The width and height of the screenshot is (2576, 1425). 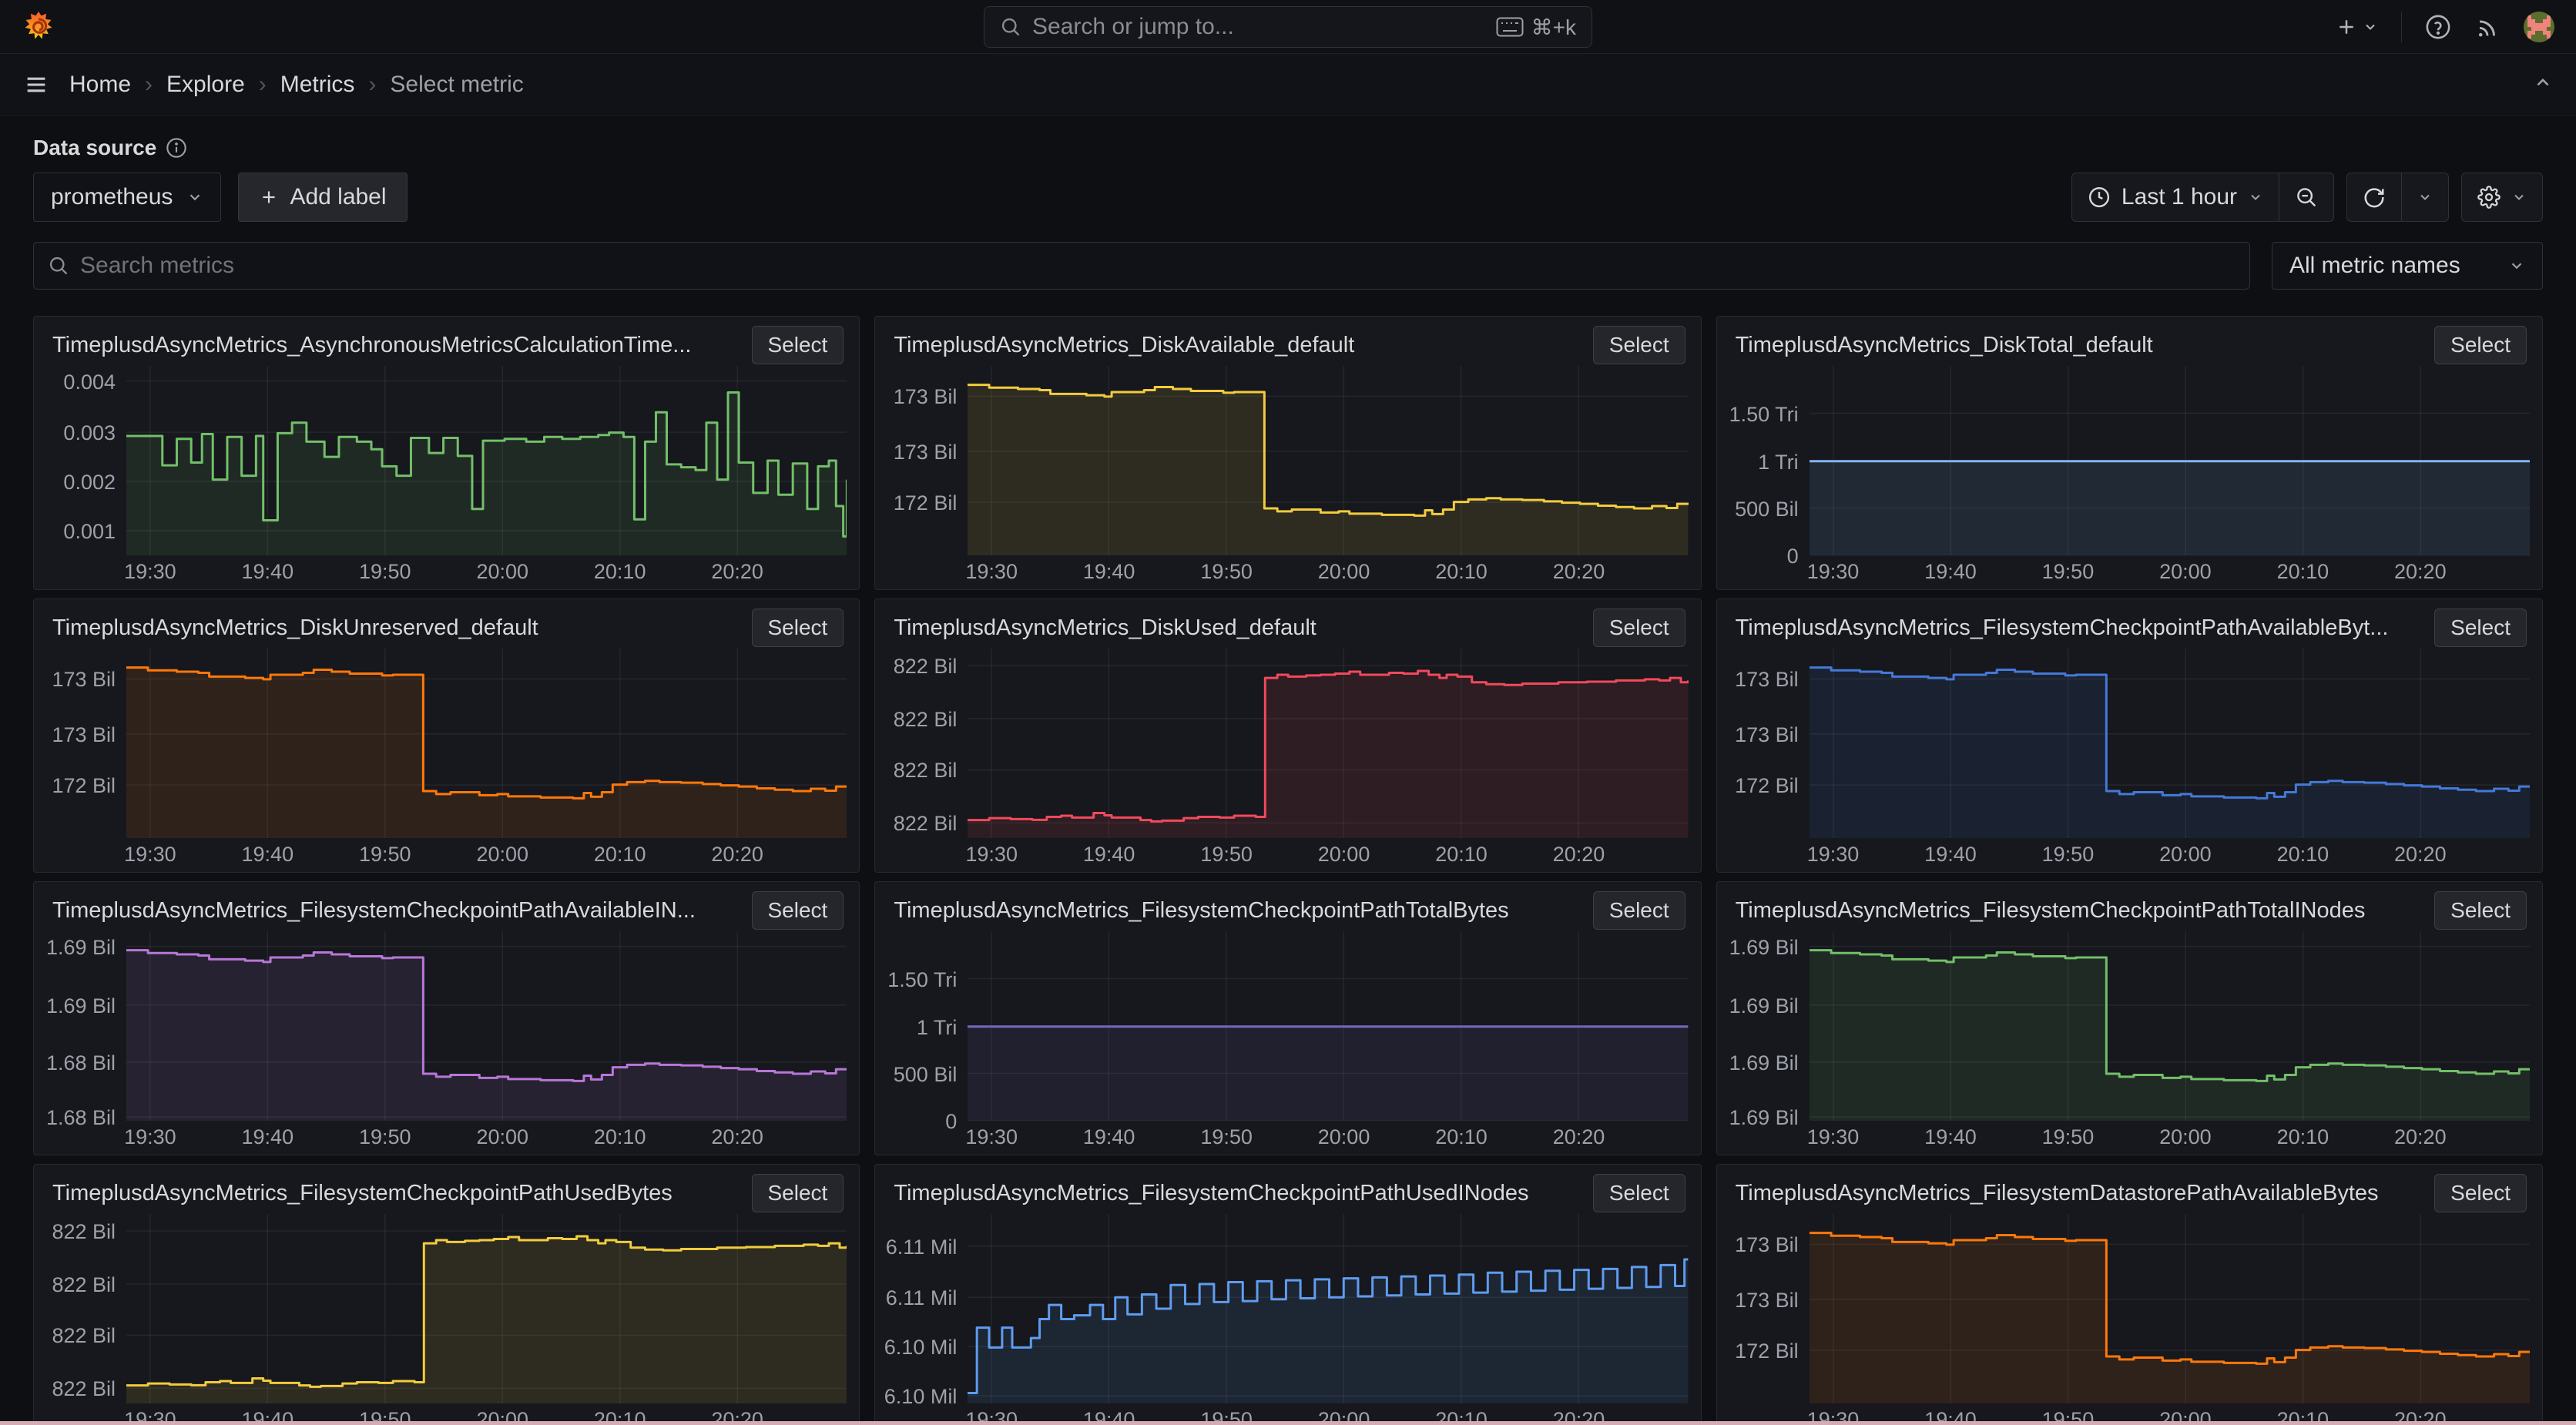 What do you see at coordinates (2175, 197) in the screenshot?
I see `time-range-picker: Last 1 hour` at bounding box center [2175, 197].